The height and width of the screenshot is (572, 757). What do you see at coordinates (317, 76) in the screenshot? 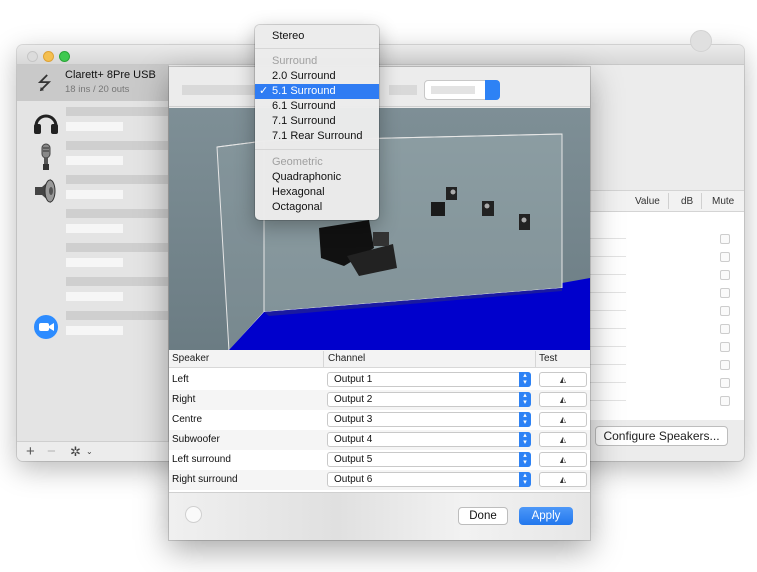
I see `menu-item-2-0-surround: 2.0 Surround` at bounding box center [317, 76].